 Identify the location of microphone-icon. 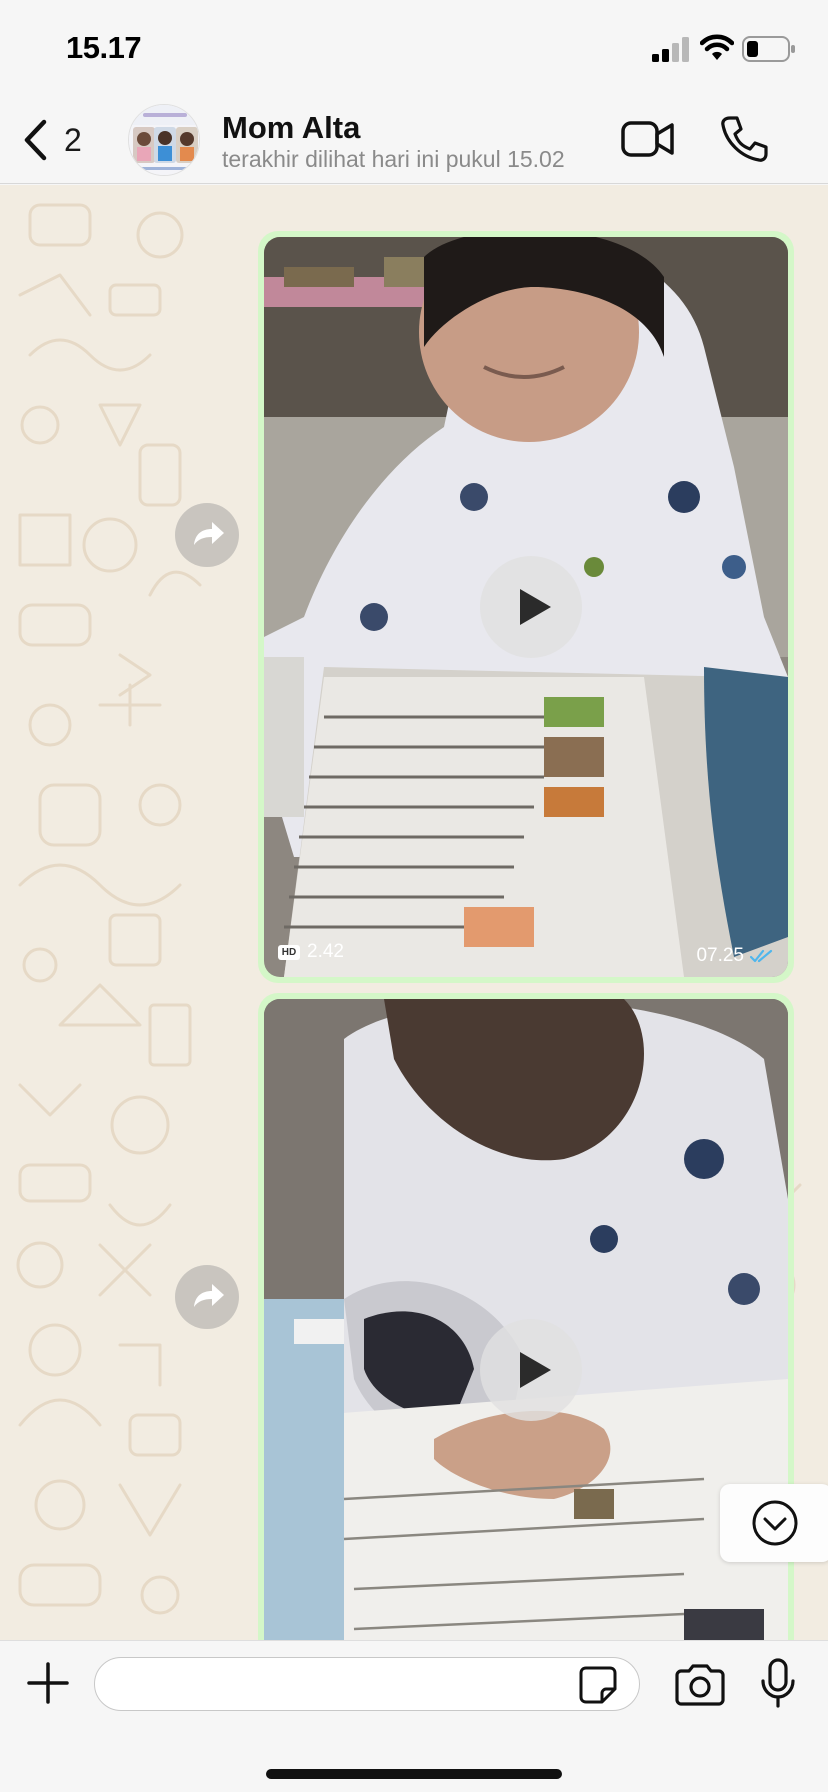
(778, 1683).